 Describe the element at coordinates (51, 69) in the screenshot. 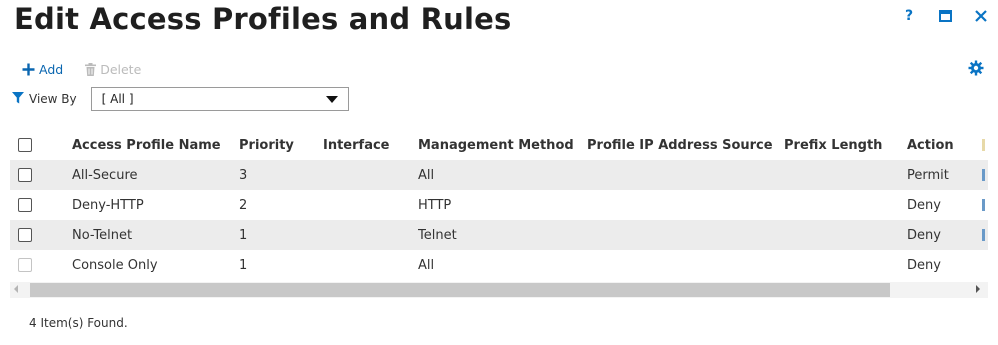

I see `add-label: Add` at that location.